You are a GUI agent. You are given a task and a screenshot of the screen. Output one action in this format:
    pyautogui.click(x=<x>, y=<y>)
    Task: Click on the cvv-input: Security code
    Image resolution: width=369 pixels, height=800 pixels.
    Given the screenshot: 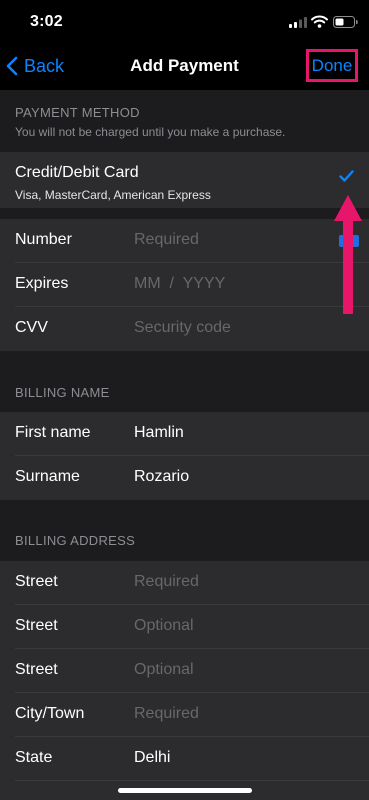 What is the action you would take?
    pyautogui.click(x=182, y=328)
    